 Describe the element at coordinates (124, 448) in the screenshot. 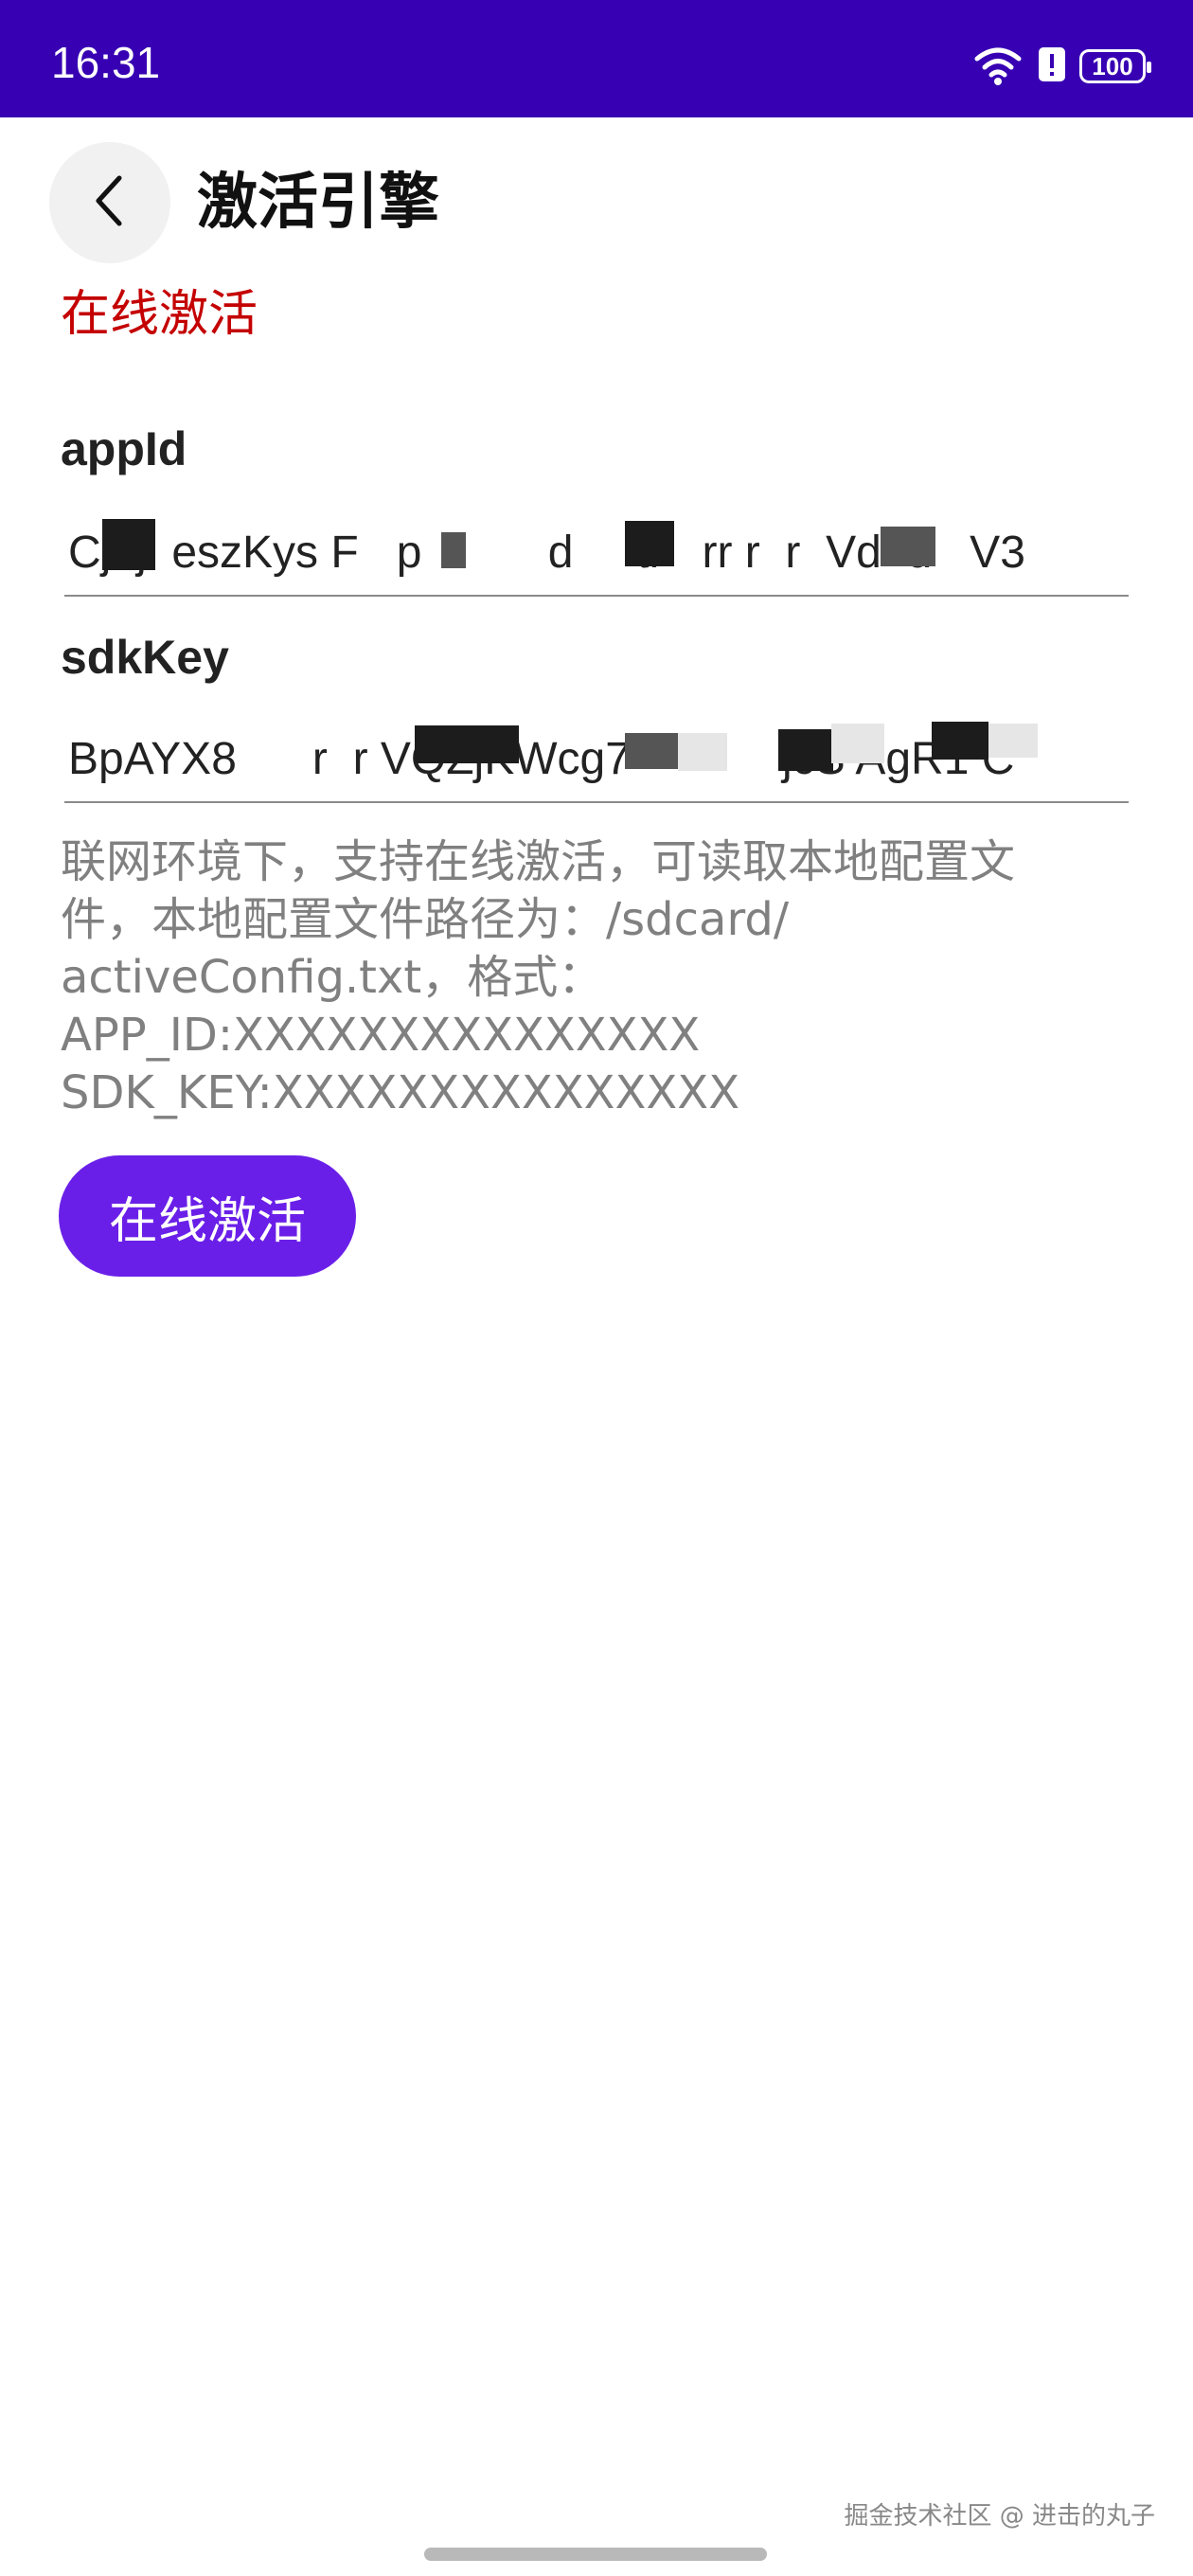

I see `app-id-label: appId` at that location.